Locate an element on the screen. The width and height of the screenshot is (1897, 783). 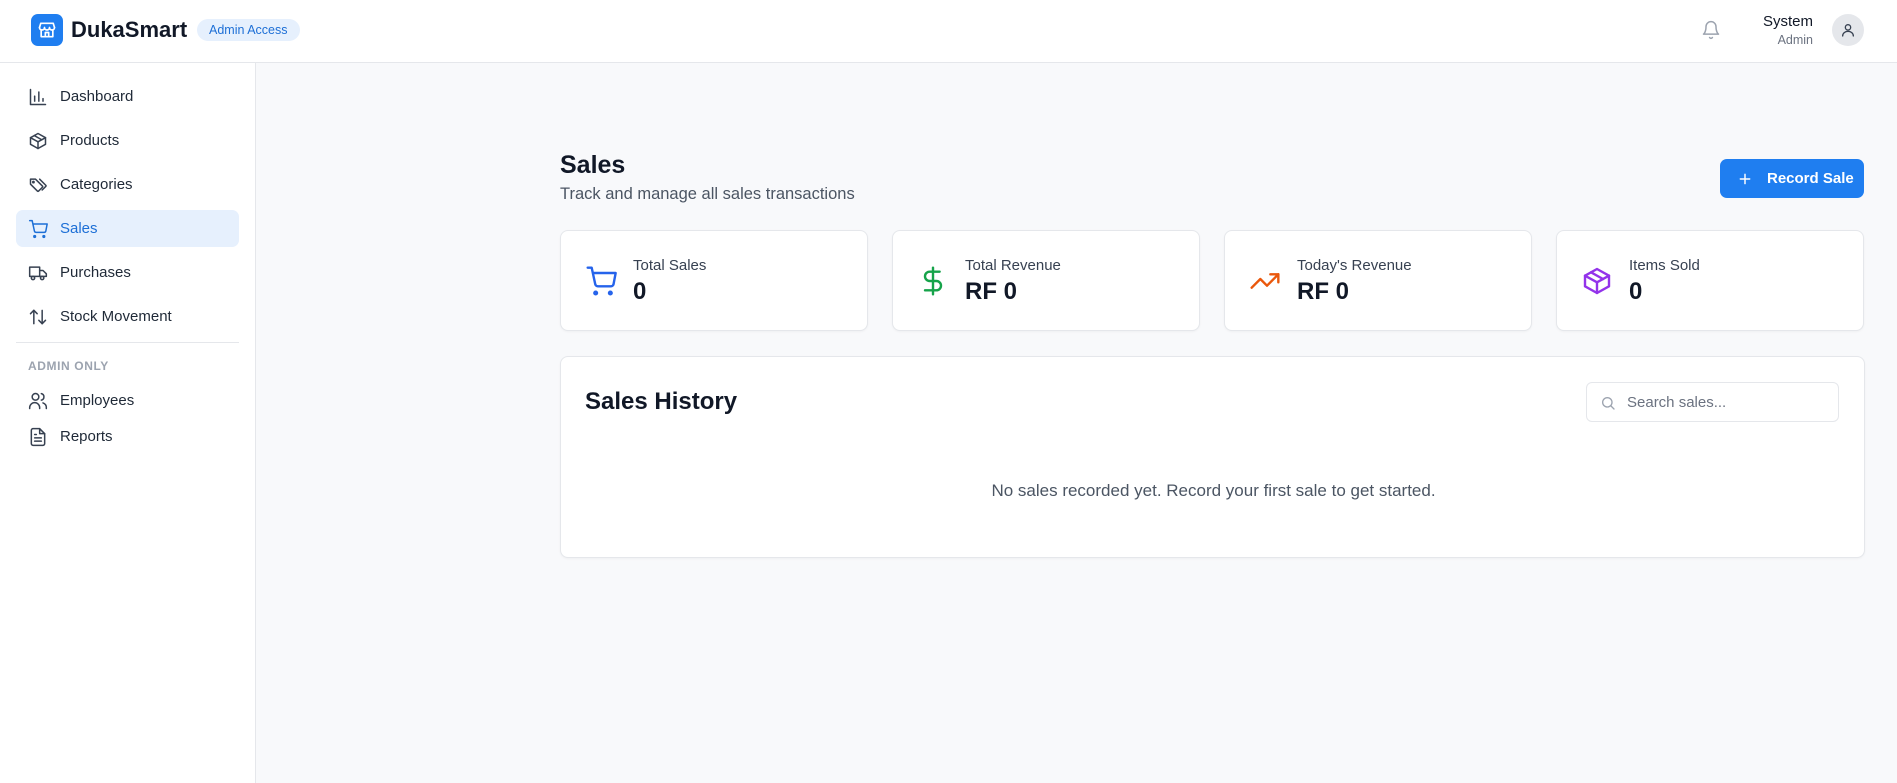
box-icon is located at coordinates (38, 141).